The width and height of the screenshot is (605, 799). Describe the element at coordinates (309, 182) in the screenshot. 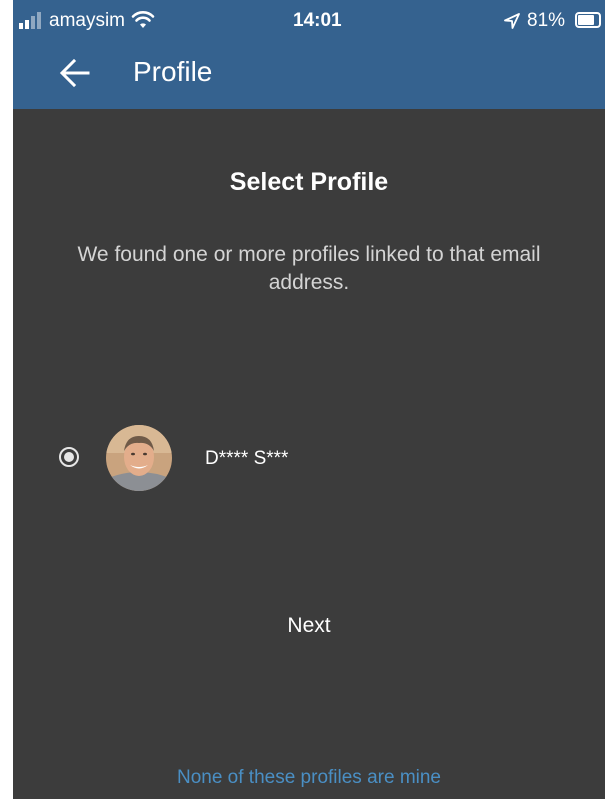

I see `select-profile-heading: Select Profile` at that location.